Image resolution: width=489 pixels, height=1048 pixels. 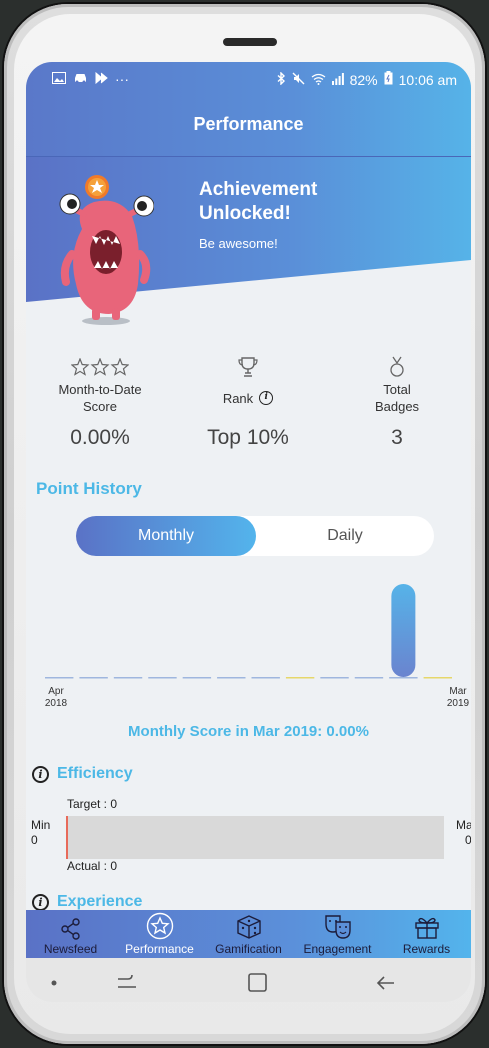 I want to click on stat-value: Top 10%, so click(x=248, y=437).